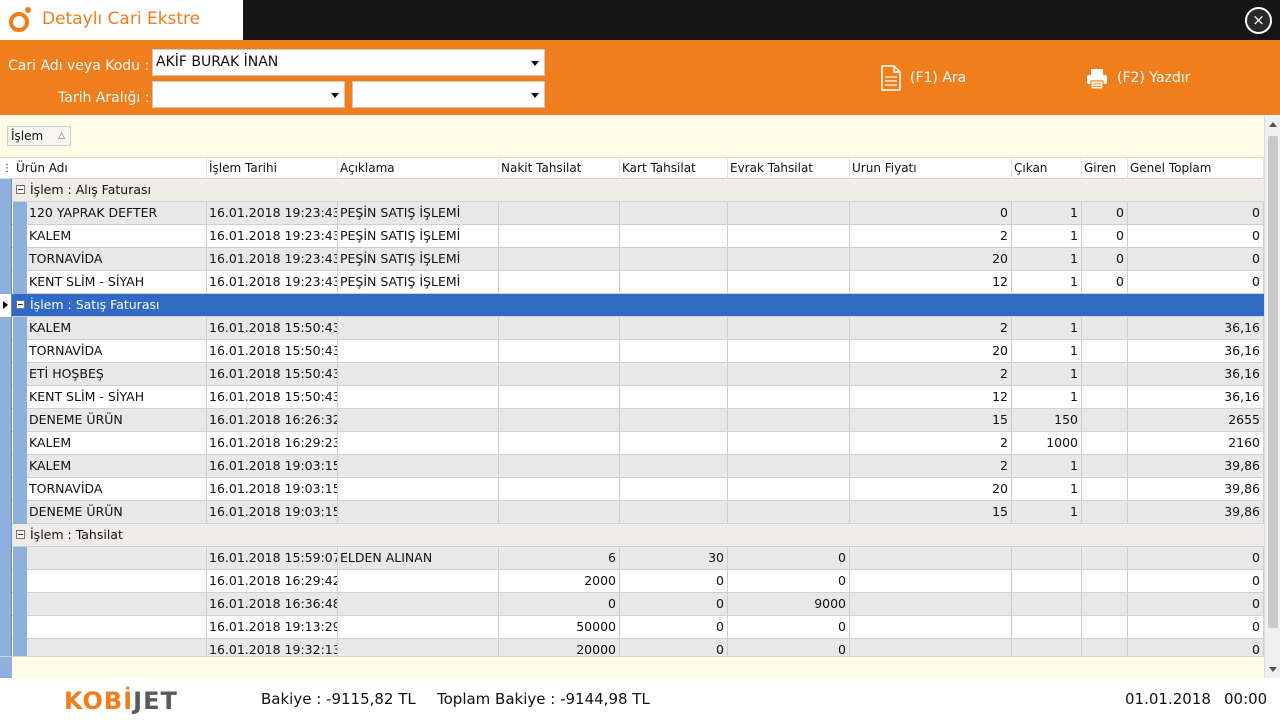 The image size is (1280, 720). What do you see at coordinates (1273, 669) in the screenshot?
I see `scroll-down-icon` at bounding box center [1273, 669].